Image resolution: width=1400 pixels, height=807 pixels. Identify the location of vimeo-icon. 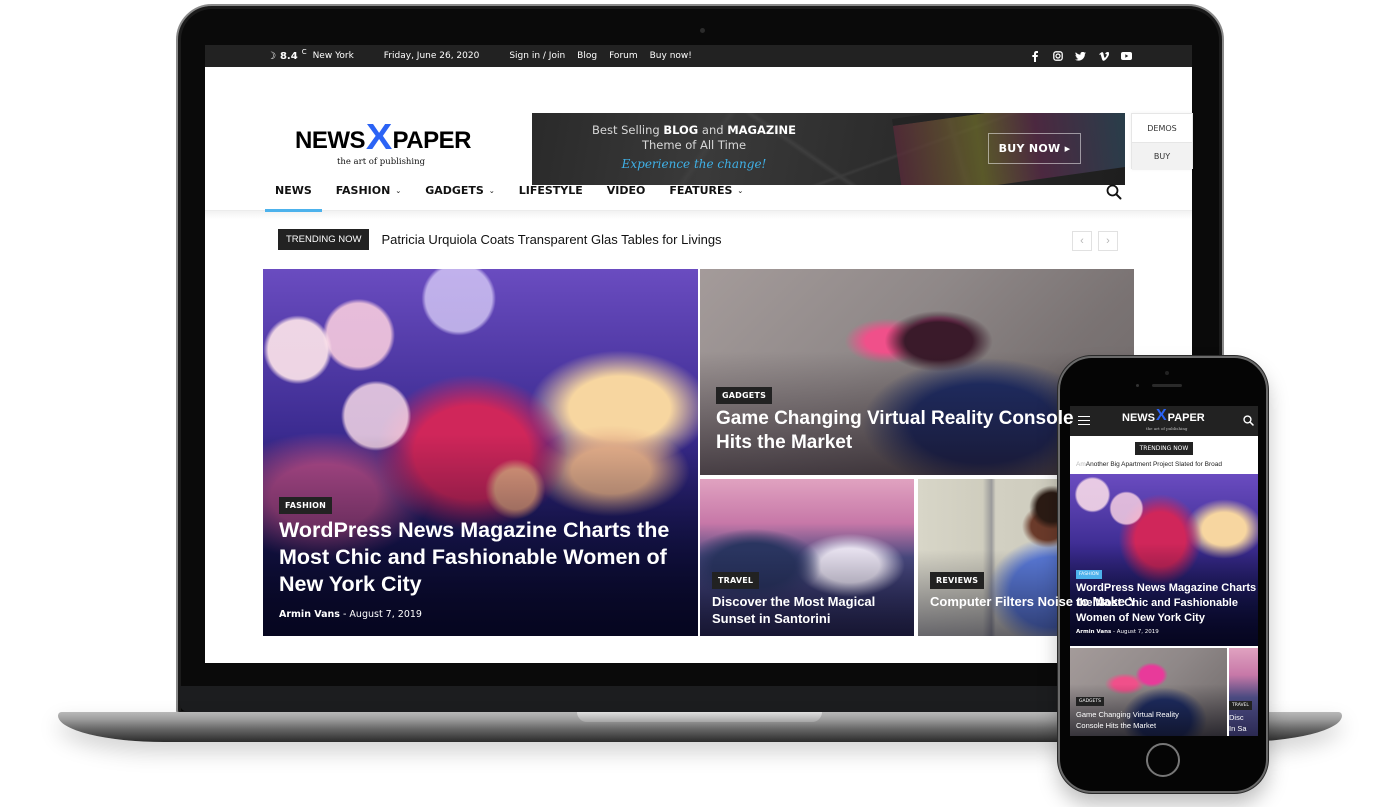
(1103, 56).